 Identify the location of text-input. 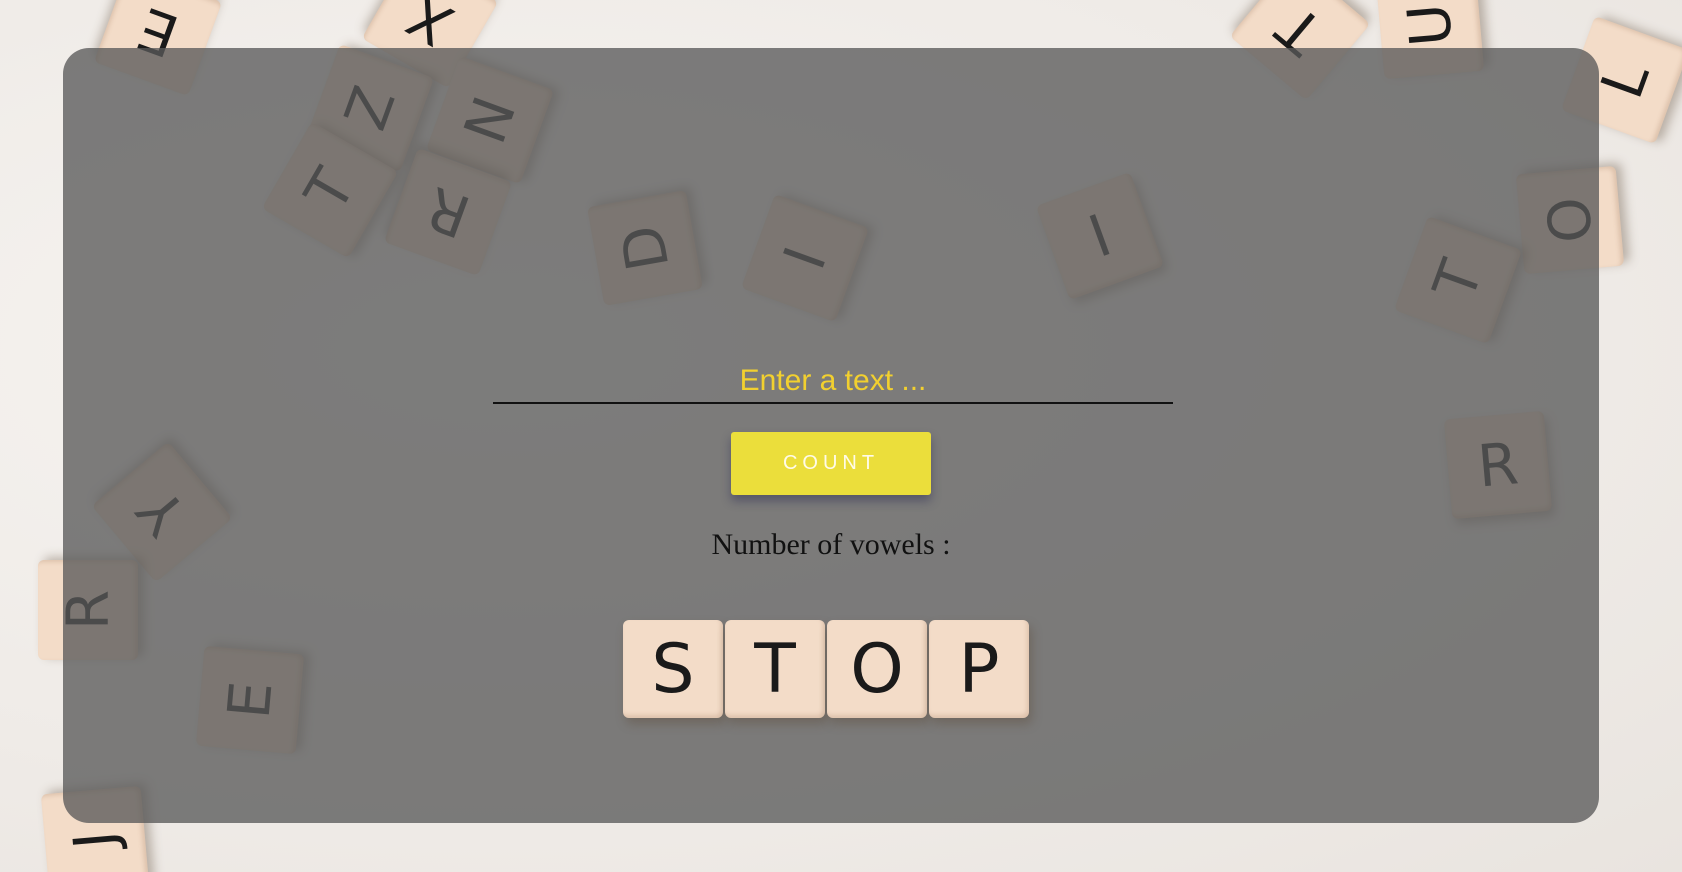
(833, 382).